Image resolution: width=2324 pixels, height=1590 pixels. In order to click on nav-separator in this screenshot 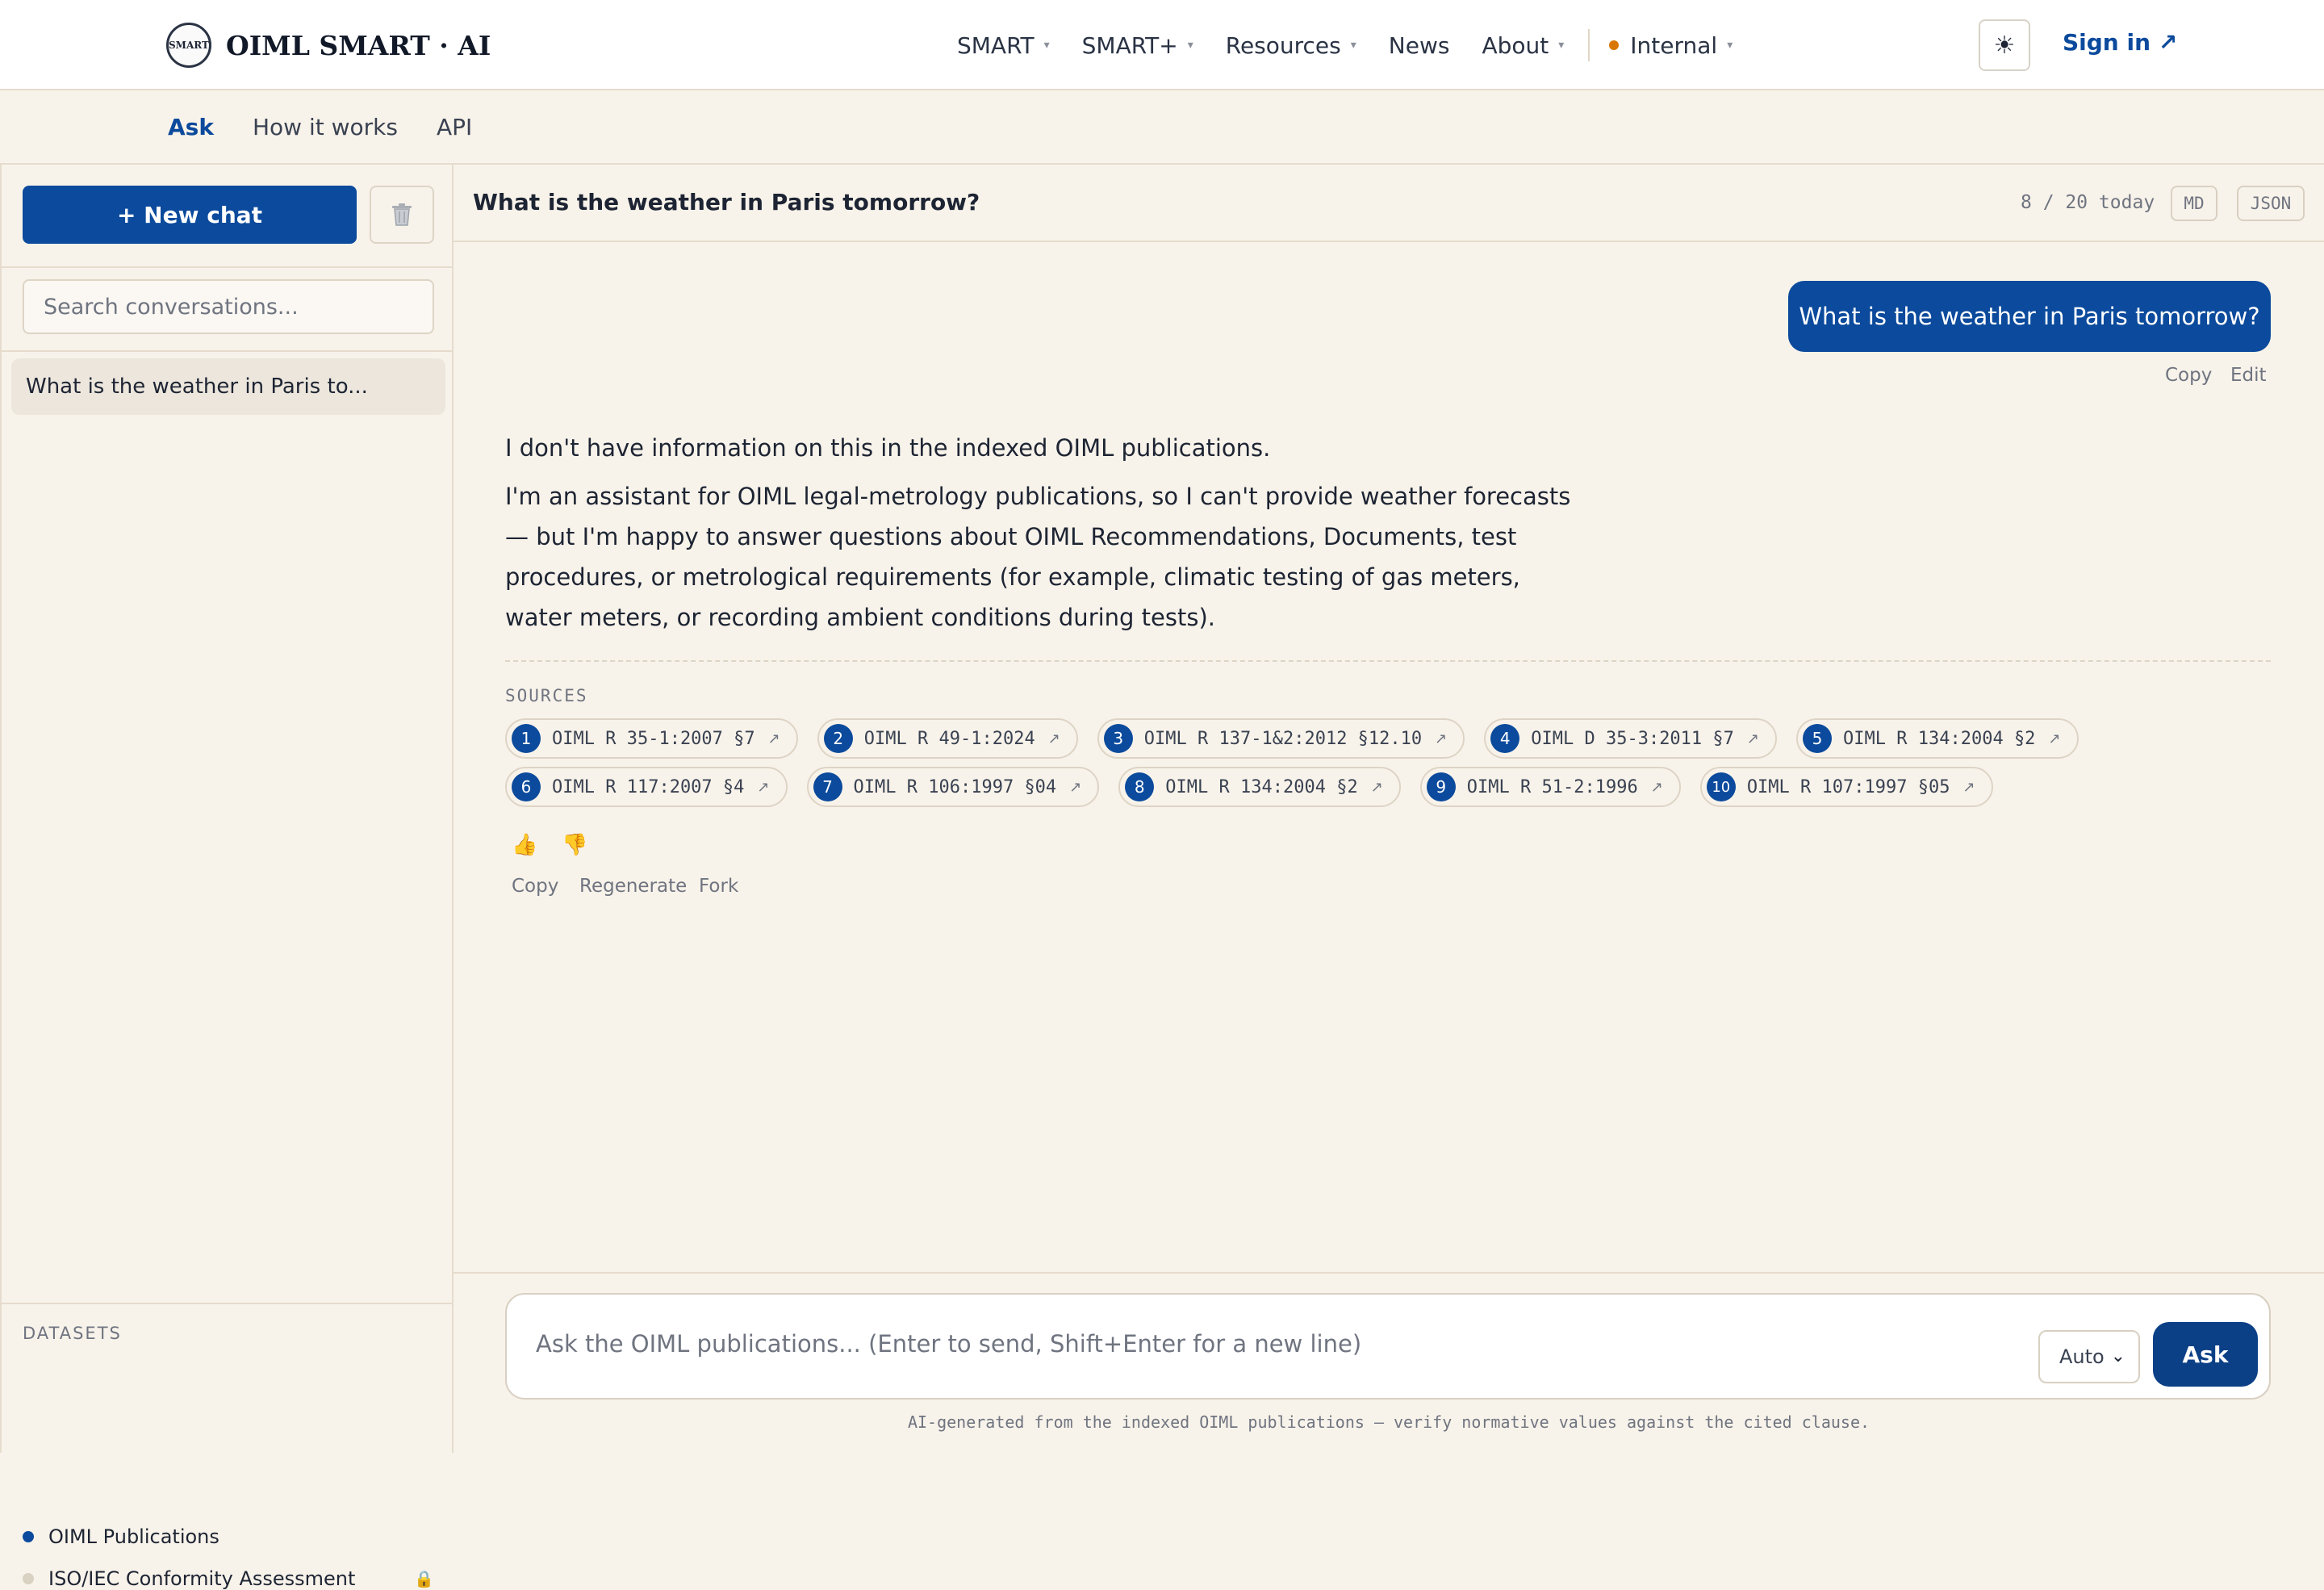, I will do `click(1589, 45)`.